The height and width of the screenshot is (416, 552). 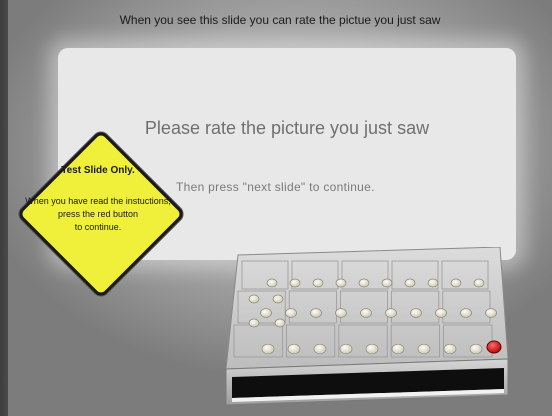 What do you see at coordinates (98, 227) in the screenshot?
I see `sign-line-3: to continue.` at bounding box center [98, 227].